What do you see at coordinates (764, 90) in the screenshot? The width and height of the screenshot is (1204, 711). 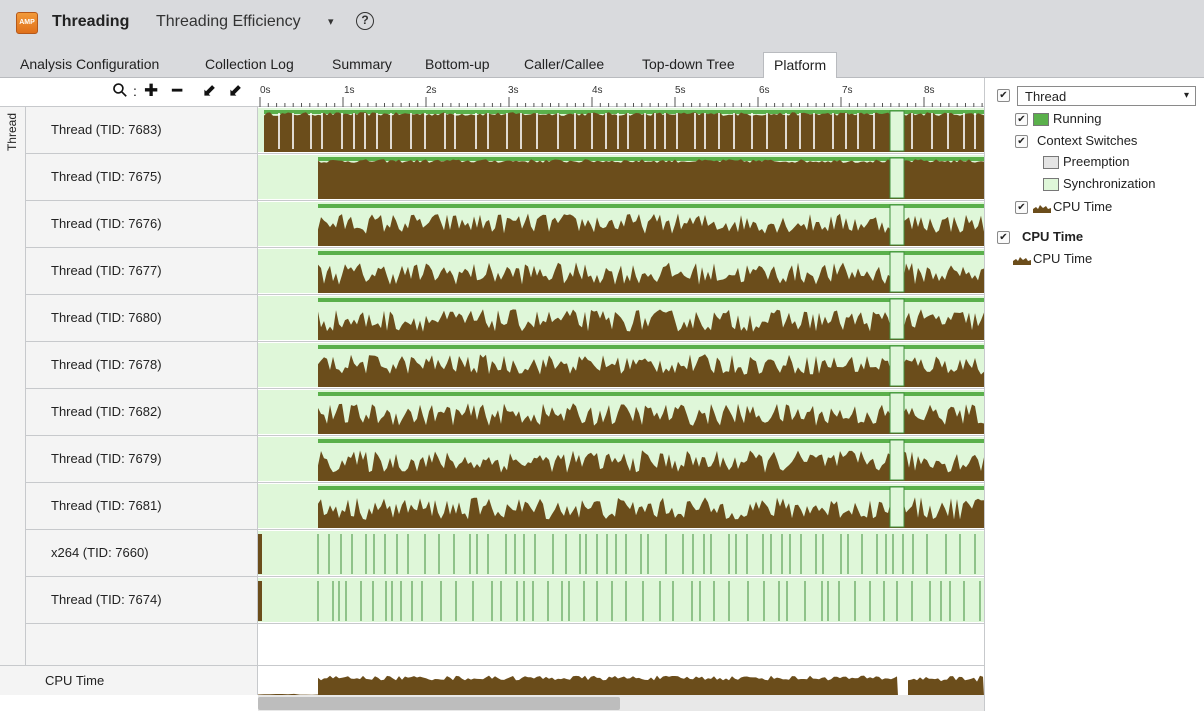 I see `ruler-label: 6s` at bounding box center [764, 90].